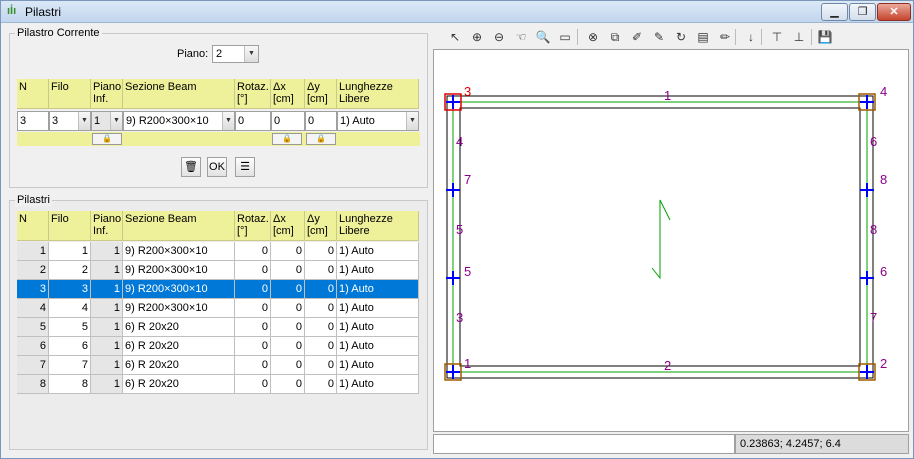 Image resolution: width=914 pixels, height=459 pixels. I want to click on table-cell: 6, so click(70, 346).